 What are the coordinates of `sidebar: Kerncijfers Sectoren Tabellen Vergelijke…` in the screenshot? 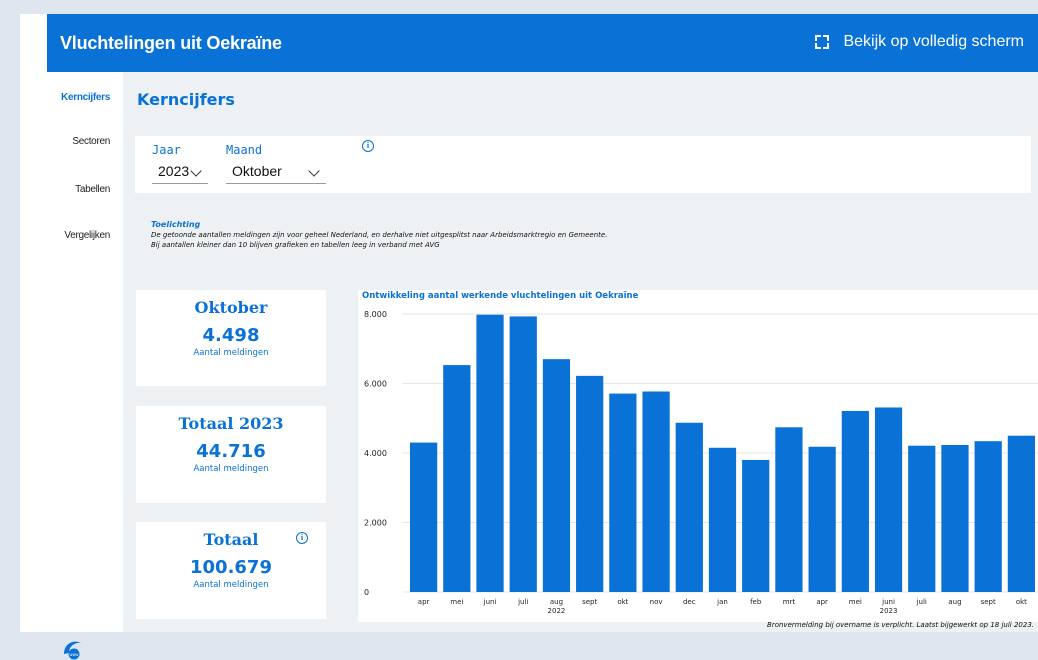 It's located at (70, 366).